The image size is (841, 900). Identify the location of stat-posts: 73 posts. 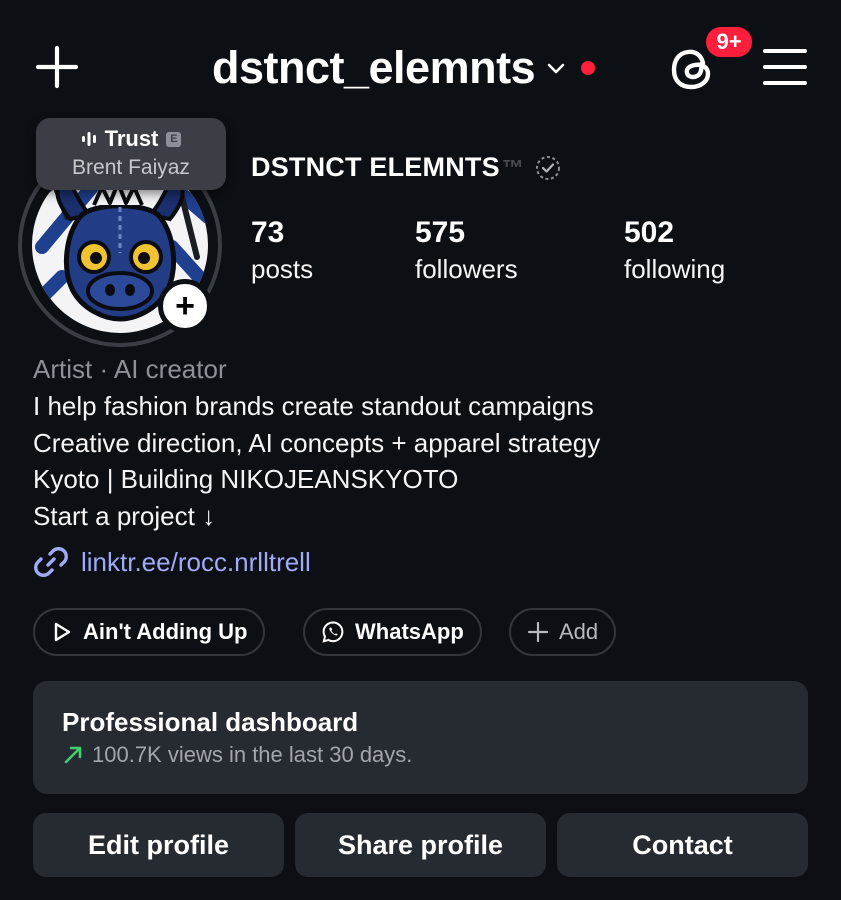
(282, 251).